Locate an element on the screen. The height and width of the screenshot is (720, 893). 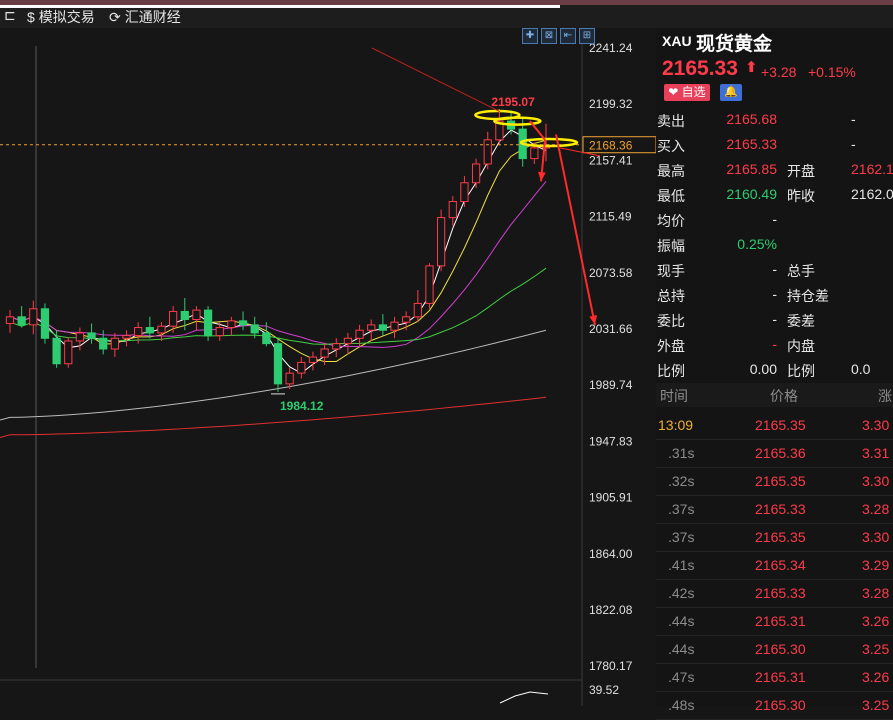
tick-time: 13:09 is located at coordinates (676, 425).